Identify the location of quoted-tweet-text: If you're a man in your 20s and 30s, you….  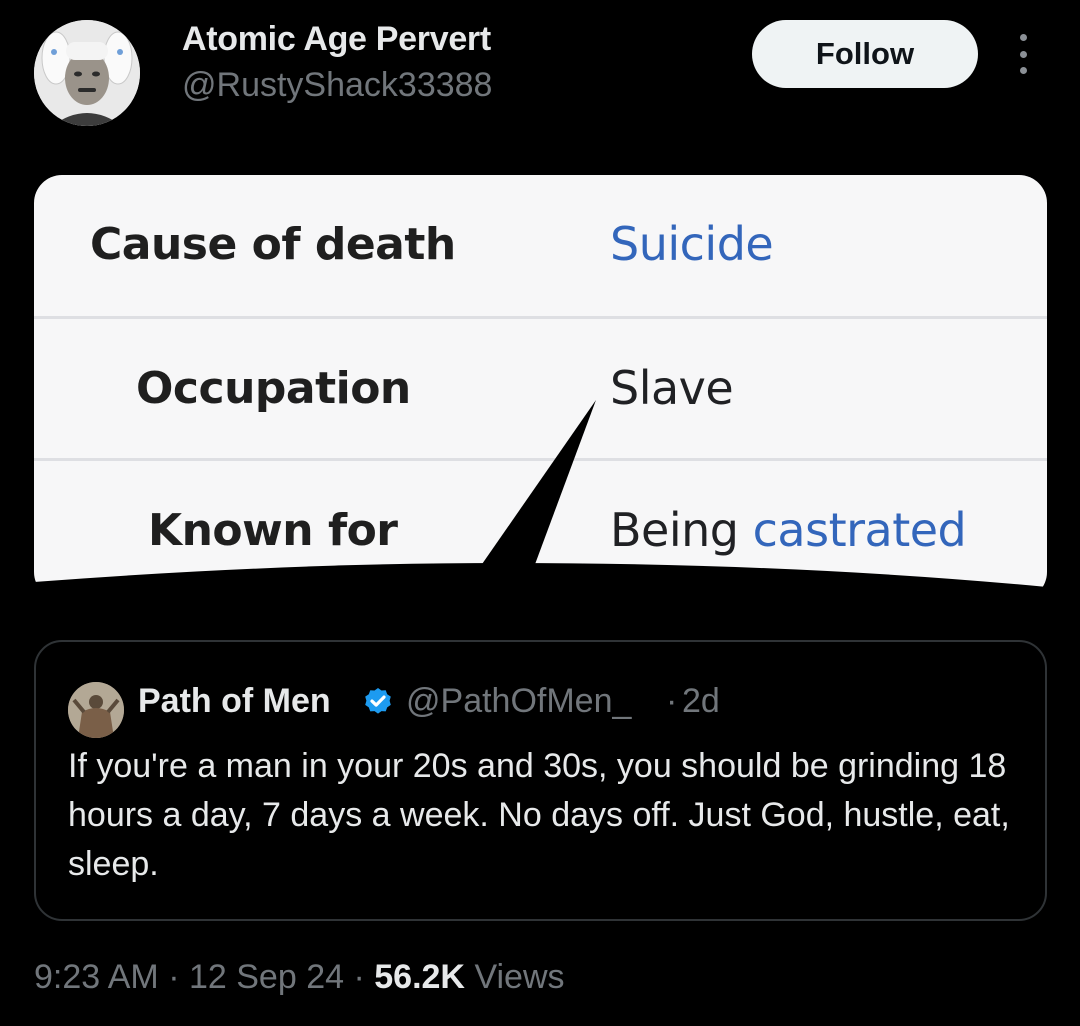
(539, 815).